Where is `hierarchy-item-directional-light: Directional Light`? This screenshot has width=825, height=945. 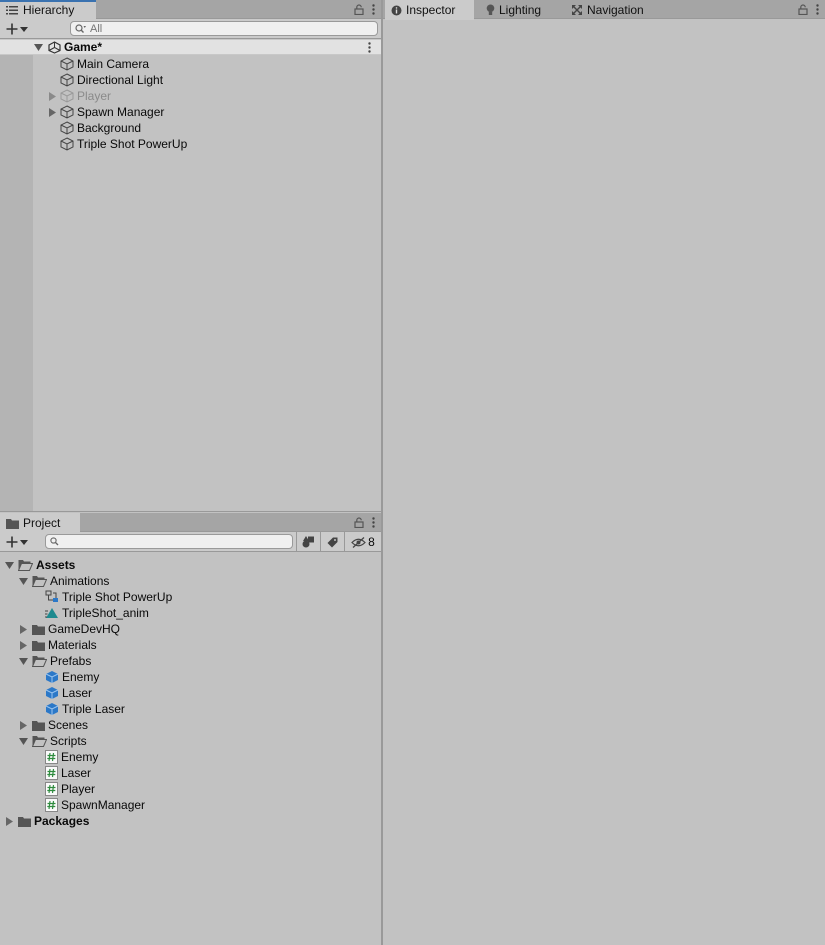 hierarchy-item-directional-light: Directional Light is located at coordinates (104, 80).